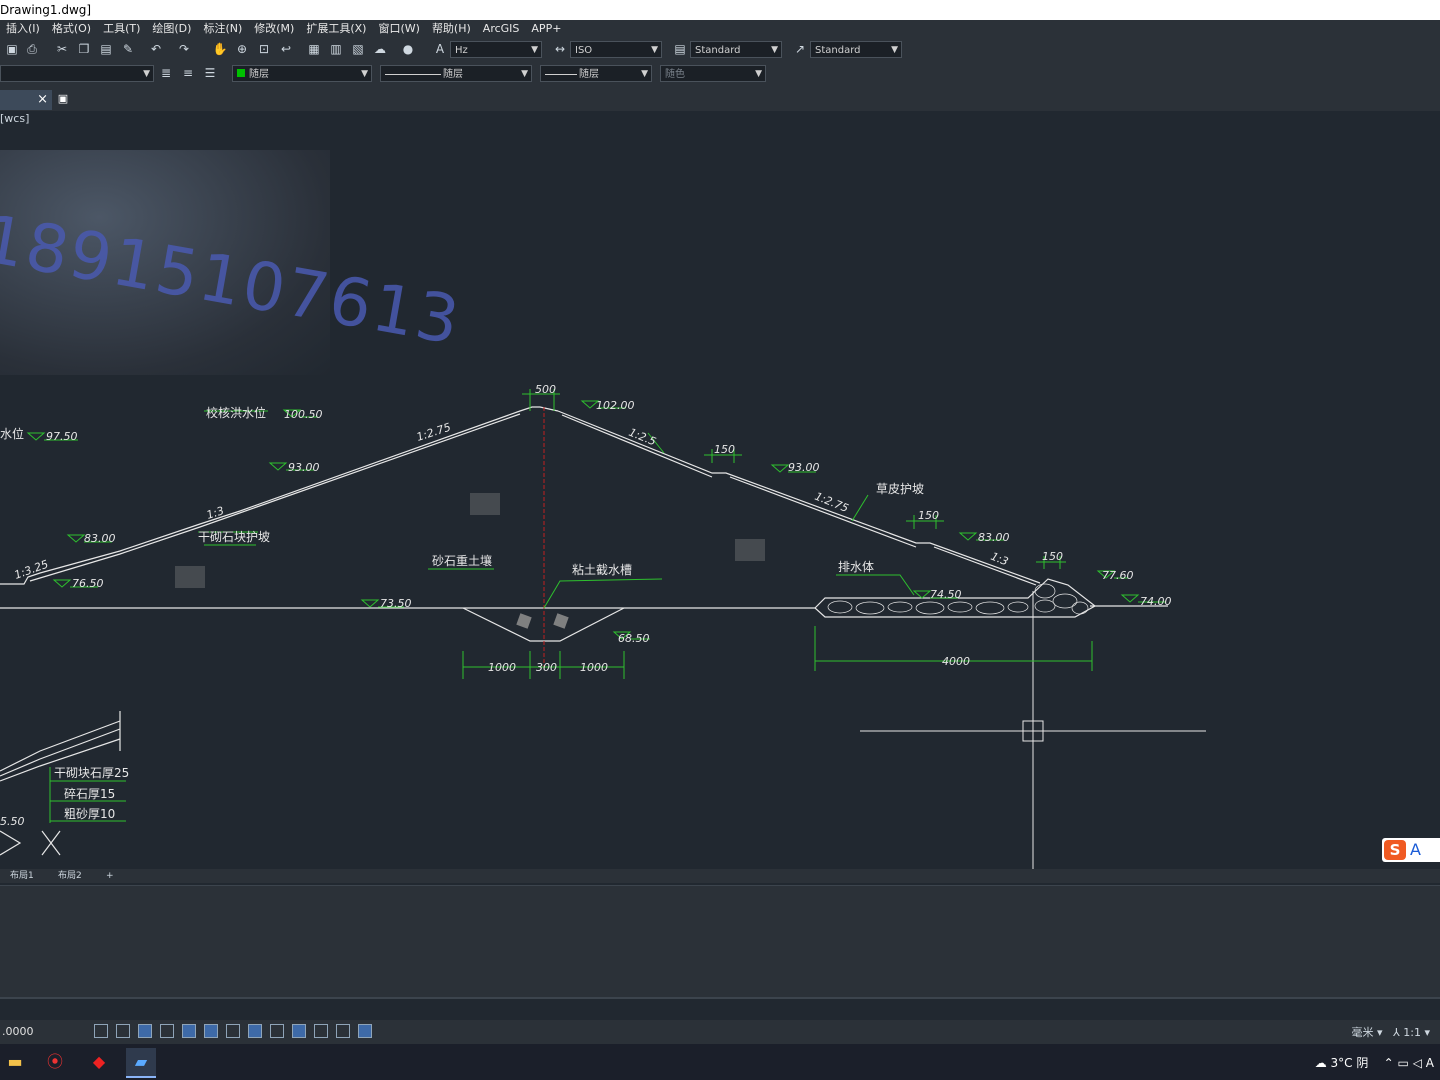  I want to click on osnap-toggle-icon, so click(189, 1031).